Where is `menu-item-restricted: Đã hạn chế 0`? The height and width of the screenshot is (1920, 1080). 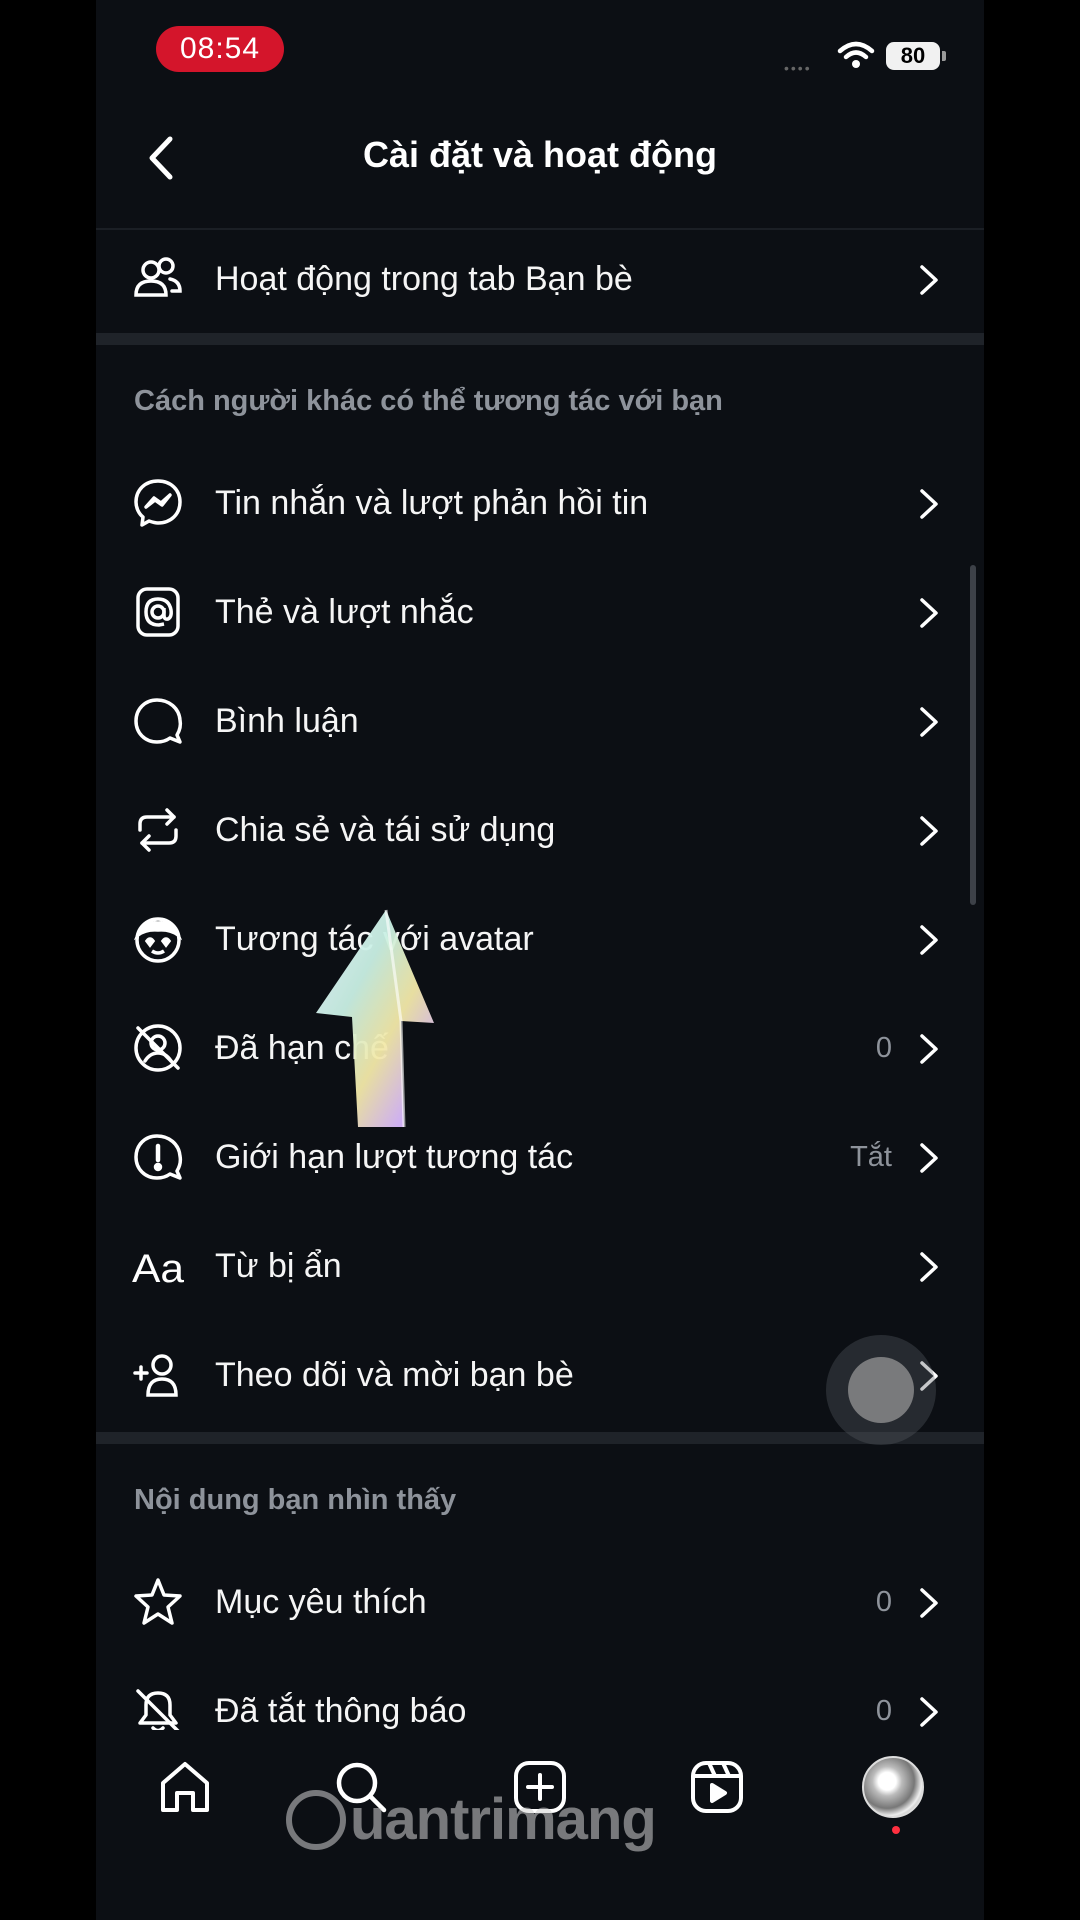 menu-item-restricted: Đã hạn chế 0 is located at coordinates (540, 1048).